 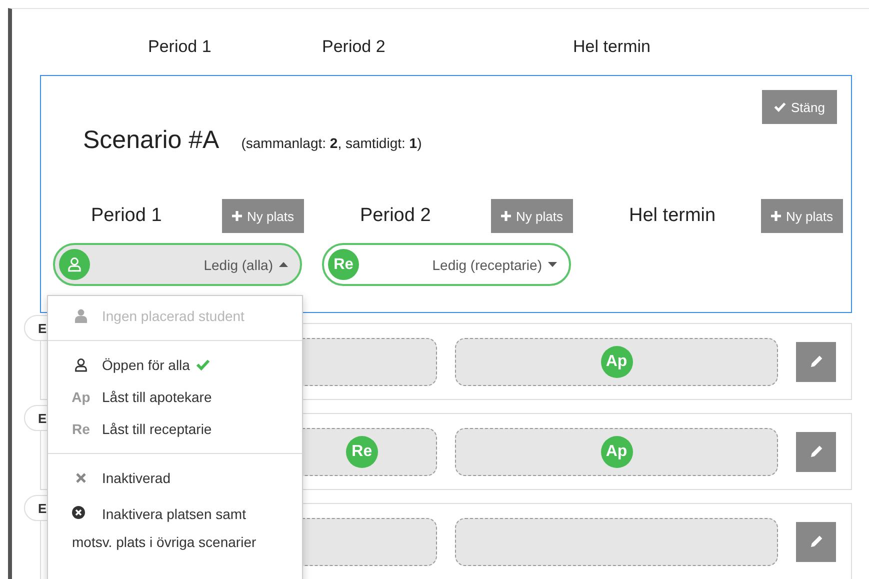 What do you see at coordinates (354, 47) in the screenshot?
I see `period-heading: Period 2` at bounding box center [354, 47].